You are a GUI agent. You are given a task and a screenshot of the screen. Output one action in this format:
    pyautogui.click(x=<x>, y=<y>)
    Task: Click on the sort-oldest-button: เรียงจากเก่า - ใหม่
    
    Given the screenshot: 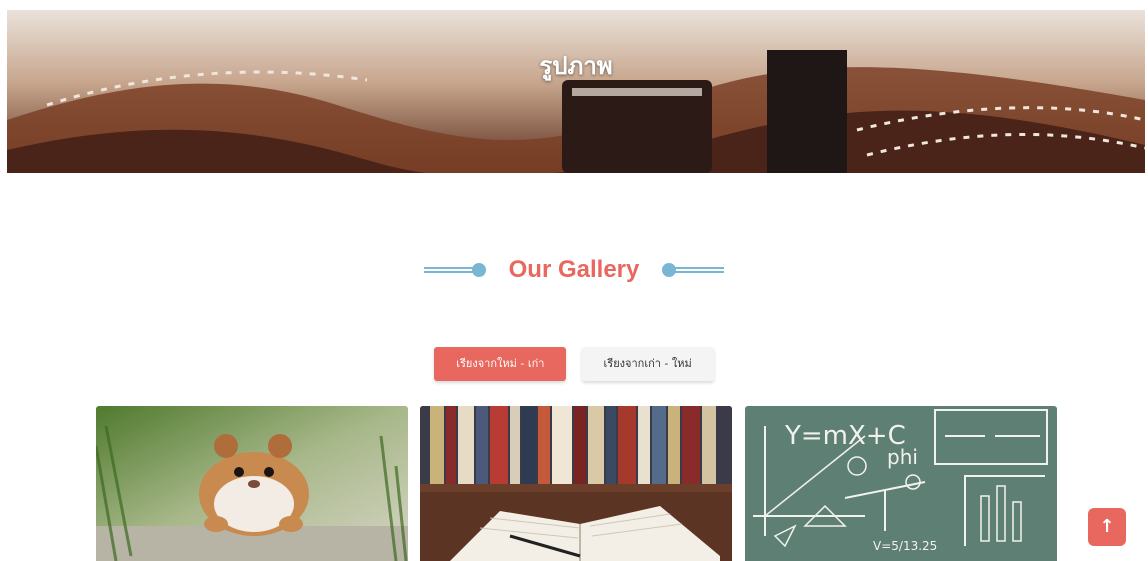 What is the action you would take?
    pyautogui.click(x=647, y=364)
    